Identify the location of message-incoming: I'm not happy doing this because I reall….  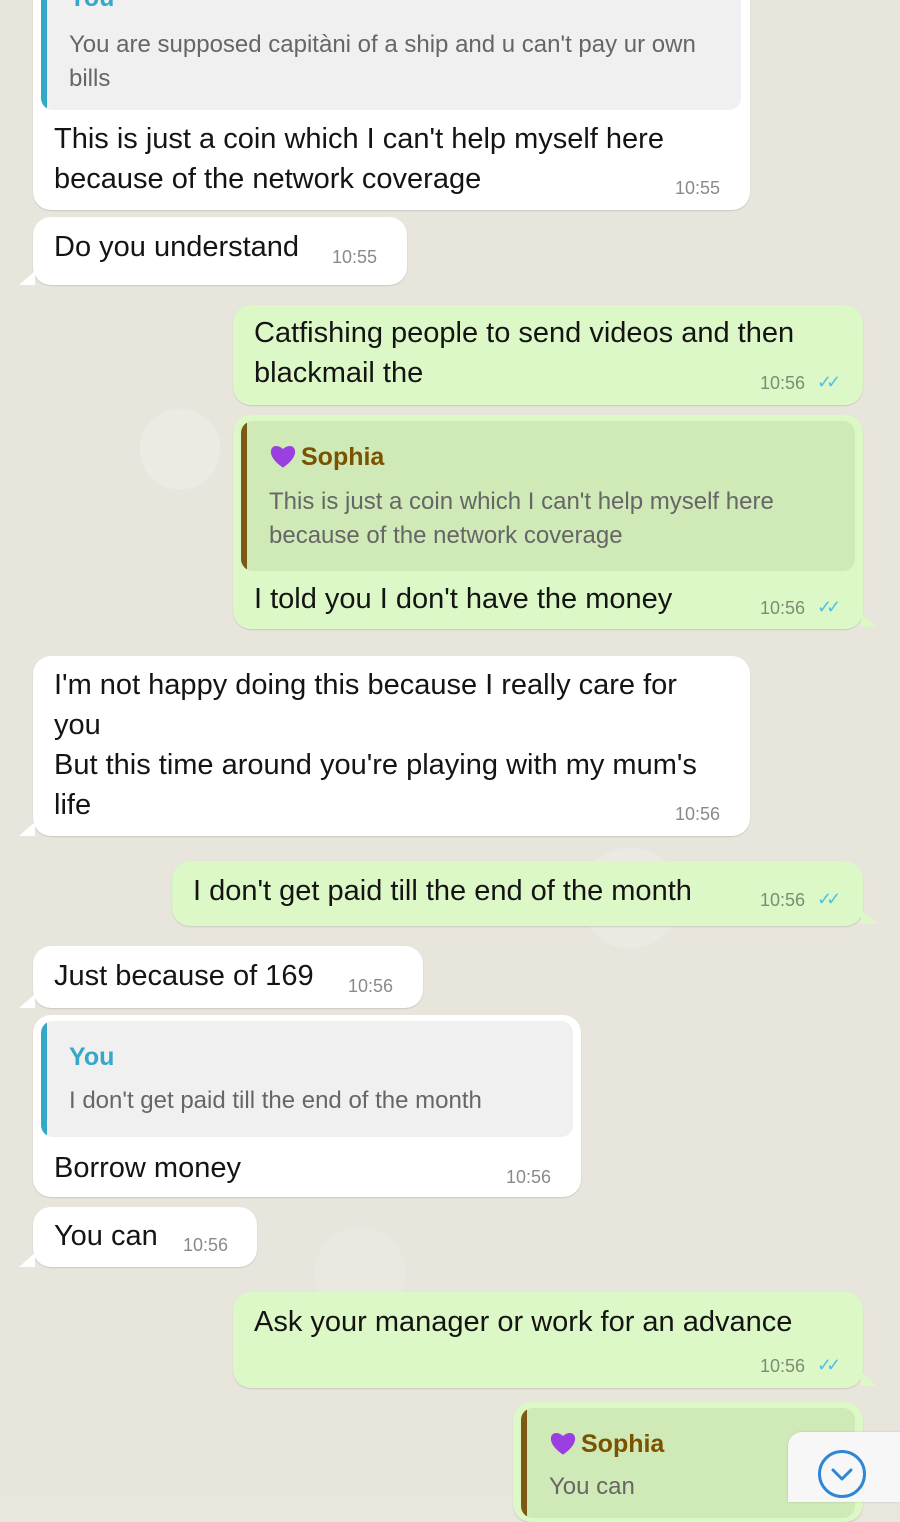
(384, 746).